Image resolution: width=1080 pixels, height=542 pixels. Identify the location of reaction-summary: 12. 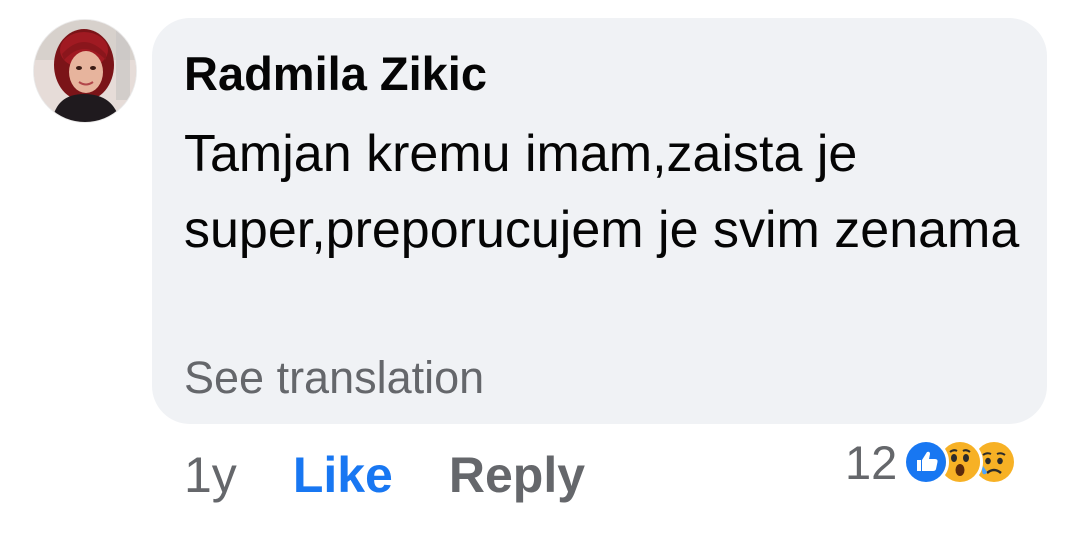
(931, 462).